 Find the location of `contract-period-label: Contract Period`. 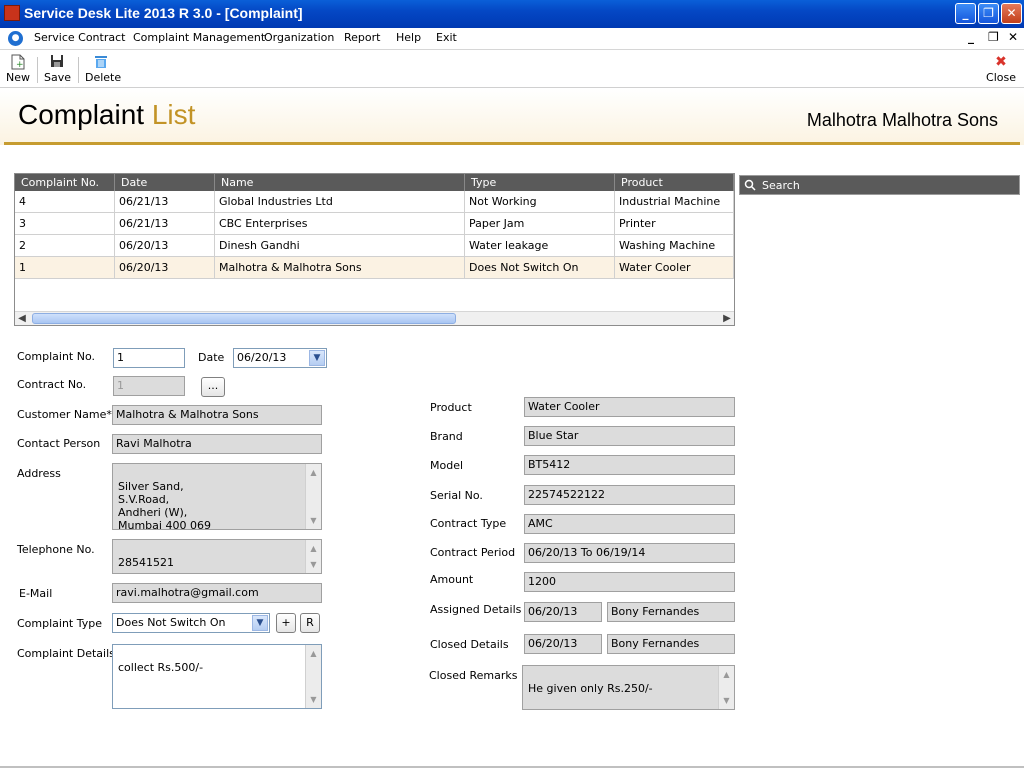

contract-period-label: Contract Period is located at coordinates (473, 552).